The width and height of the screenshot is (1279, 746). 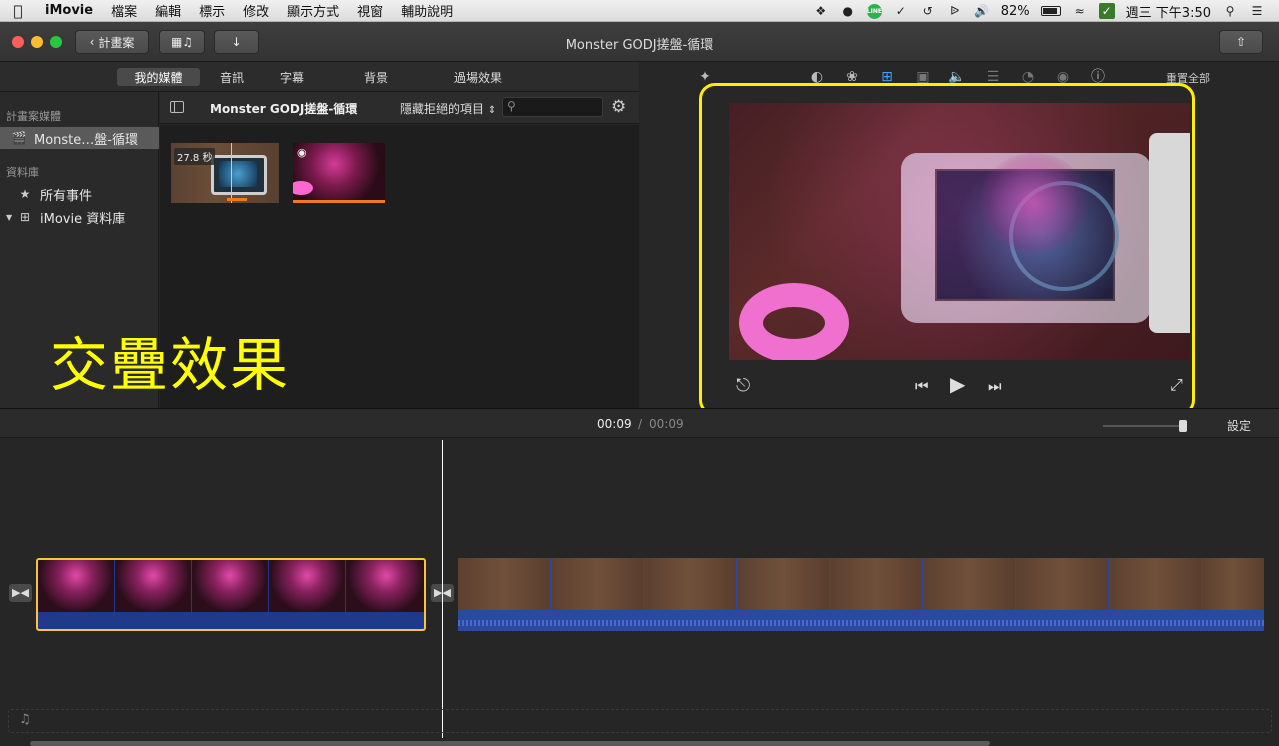 I want to click on clip-thumbnail-pink: ◉, so click(x=339, y=173).